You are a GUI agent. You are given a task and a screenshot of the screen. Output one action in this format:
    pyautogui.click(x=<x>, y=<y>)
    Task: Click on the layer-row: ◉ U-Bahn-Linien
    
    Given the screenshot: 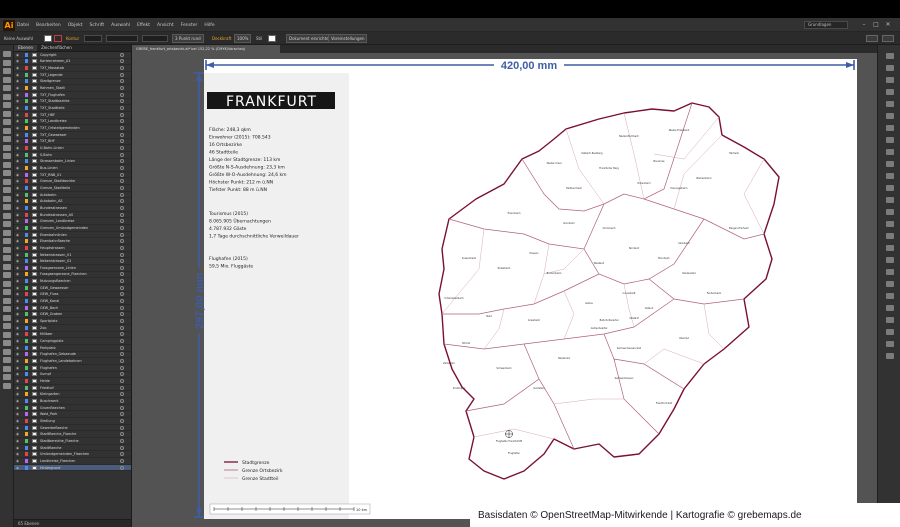 What is the action you would take?
    pyautogui.click(x=72, y=148)
    